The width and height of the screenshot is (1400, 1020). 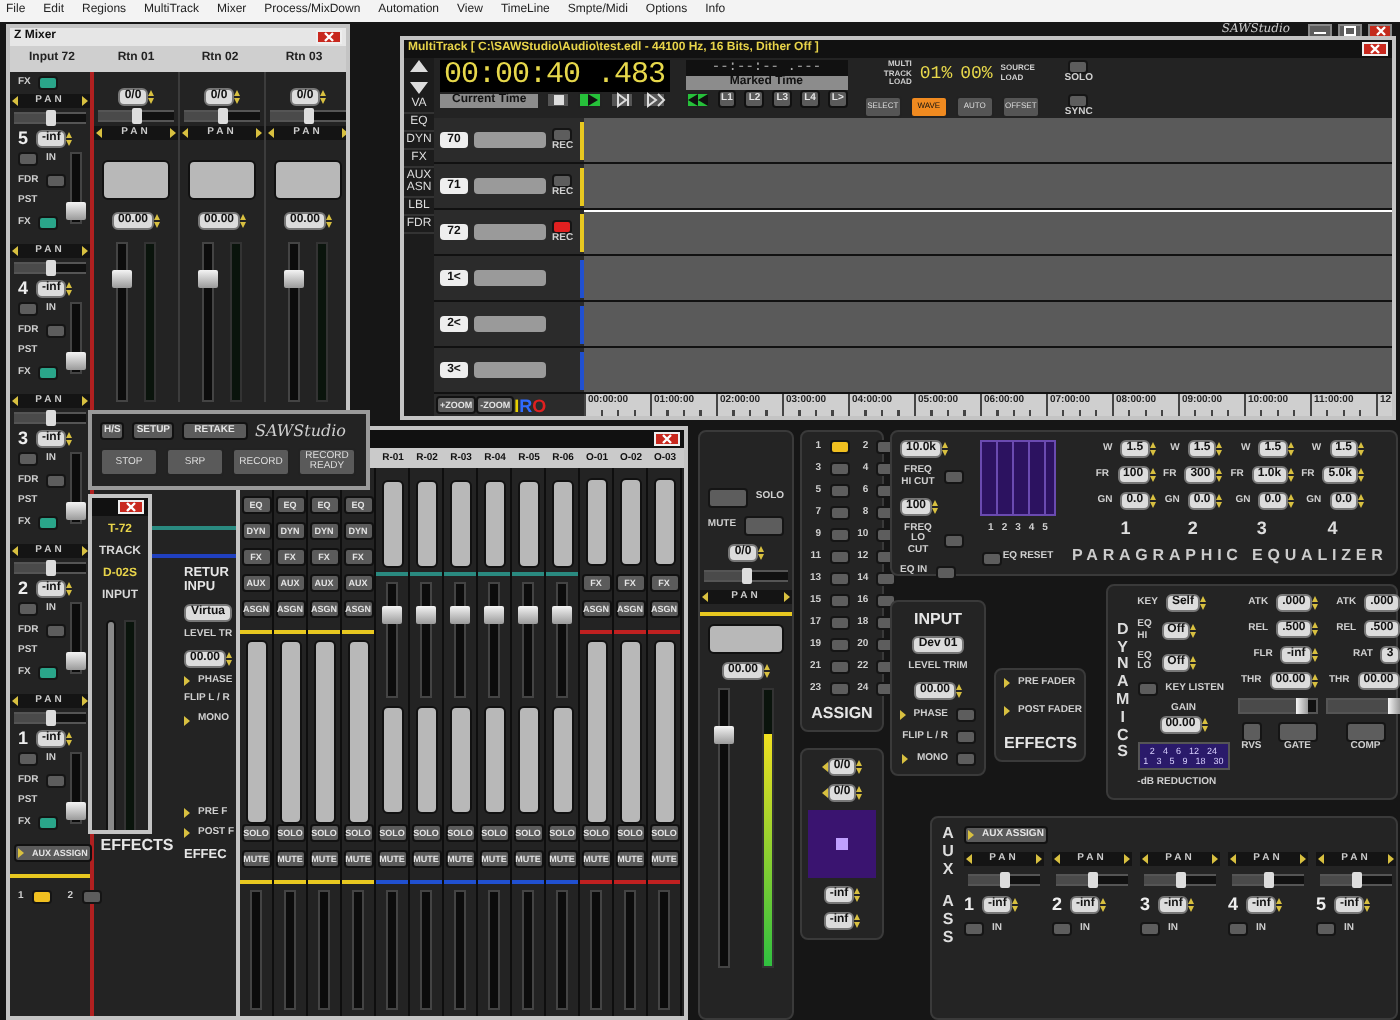 I want to click on maximize-button, so click(x=1350, y=30).